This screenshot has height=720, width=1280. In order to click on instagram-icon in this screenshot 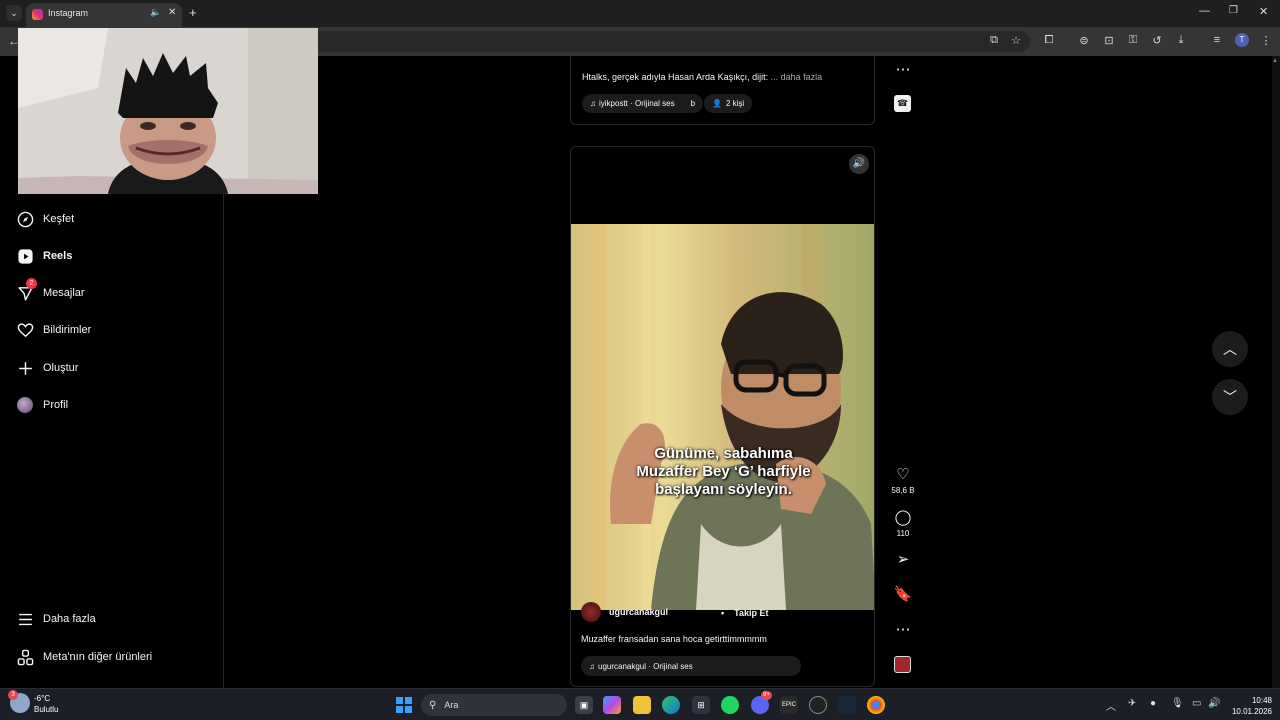, I will do `click(37, 14)`.